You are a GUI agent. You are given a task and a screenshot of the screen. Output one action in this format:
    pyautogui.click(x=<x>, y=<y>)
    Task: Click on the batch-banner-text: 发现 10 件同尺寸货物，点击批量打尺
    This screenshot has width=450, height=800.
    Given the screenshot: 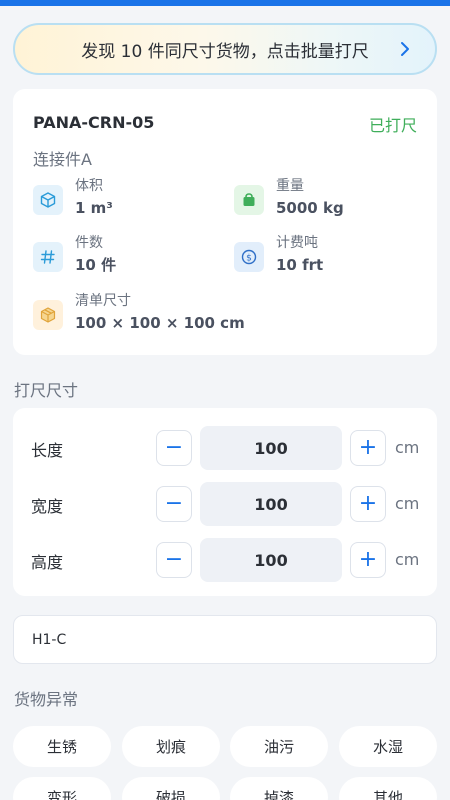 What is the action you would take?
    pyautogui.click(x=225, y=51)
    